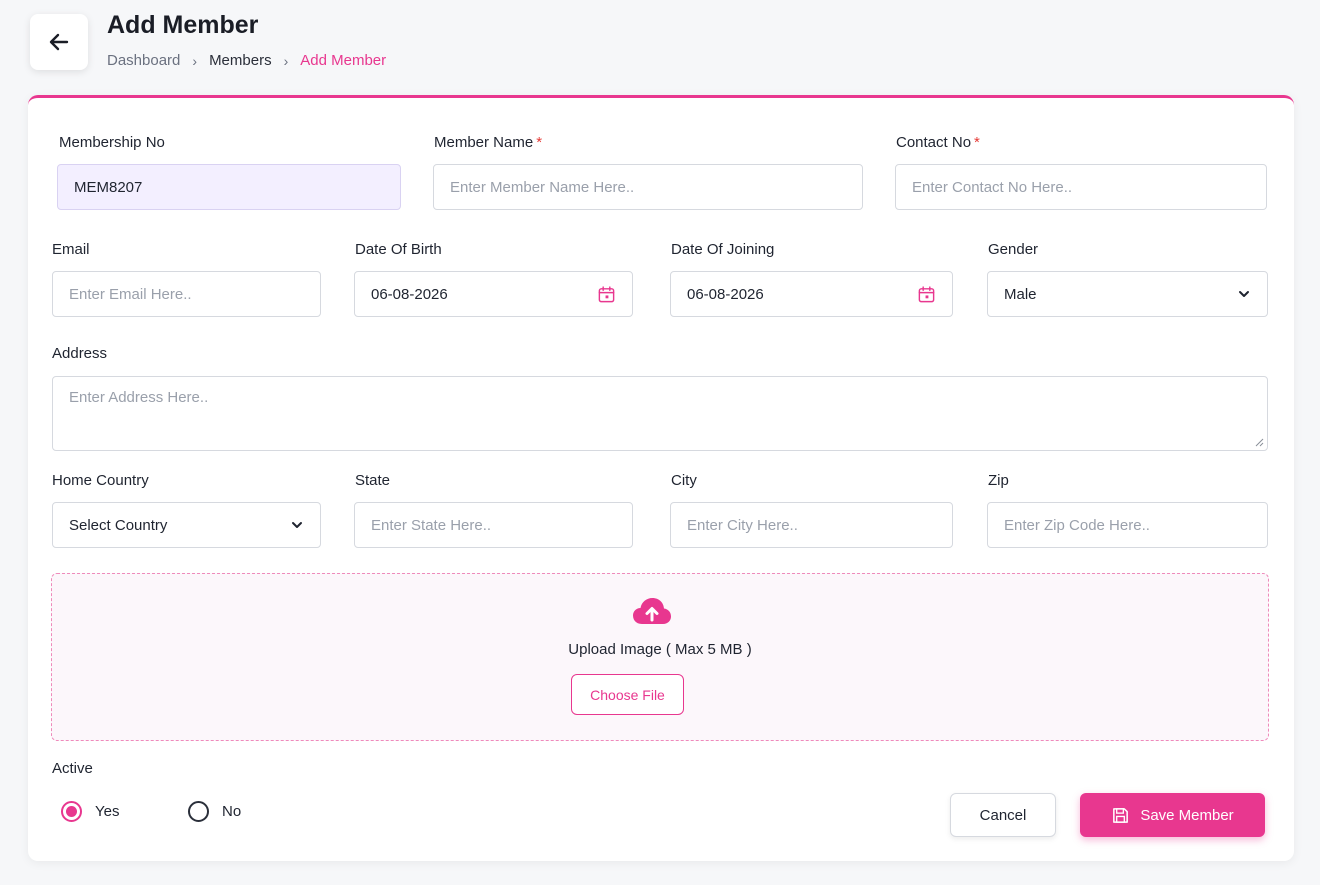  Describe the element at coordinates (1127, 294) in the screenshot. I see `gender-select: Male` at that location.